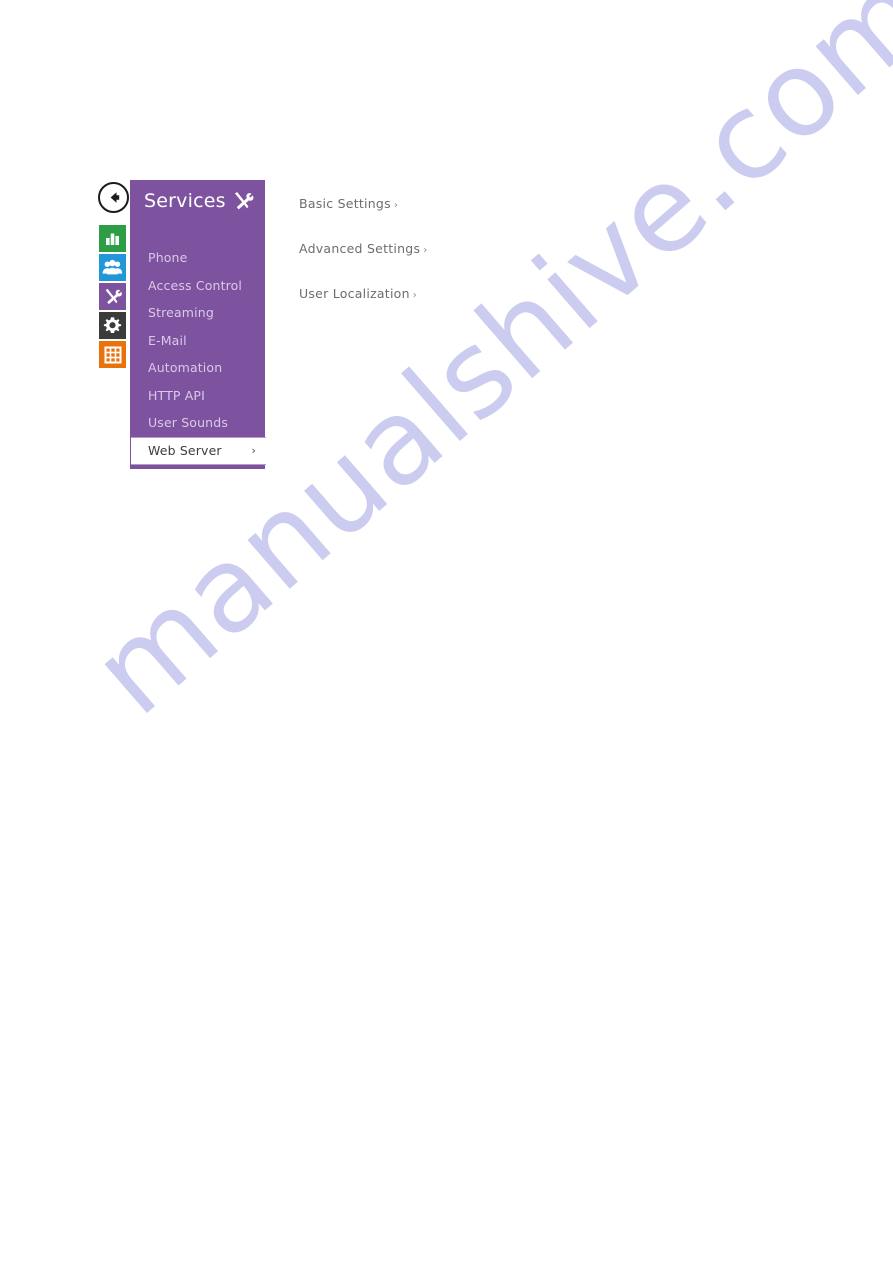 This screenshot has width=893, height=1263. I want to click on menu-item-access-control: Access Control, so click(197, 286).